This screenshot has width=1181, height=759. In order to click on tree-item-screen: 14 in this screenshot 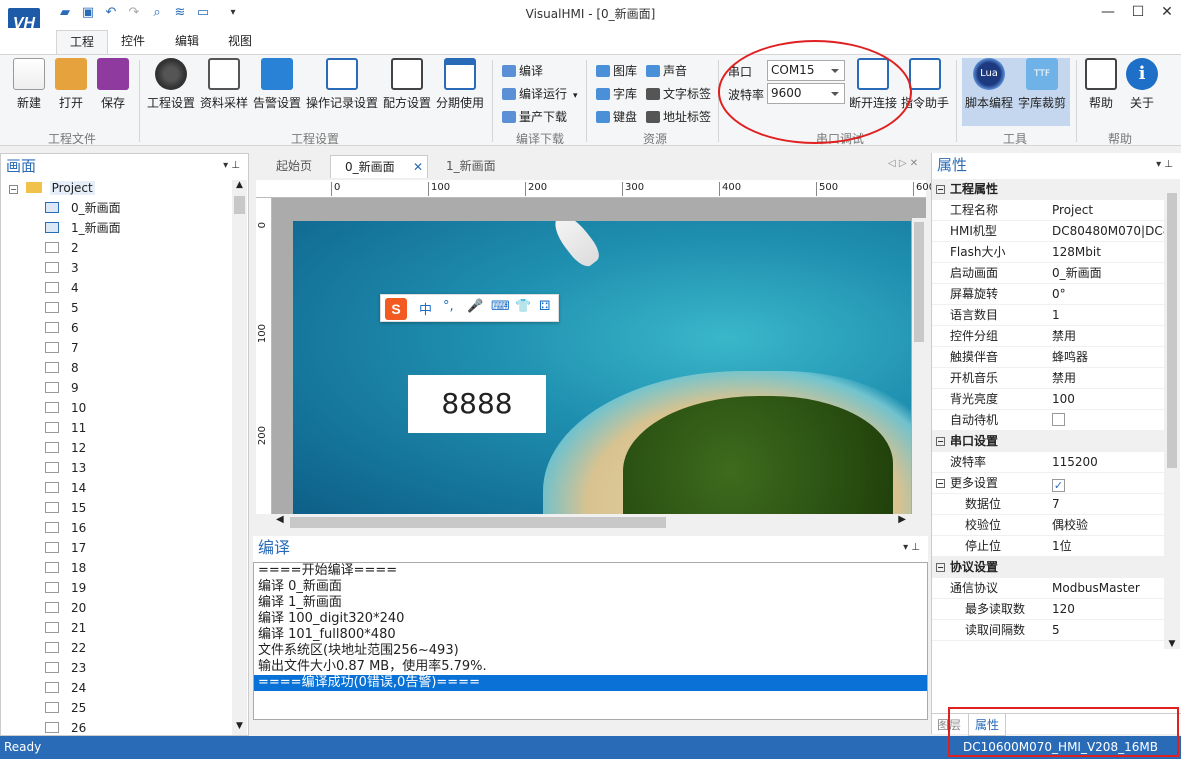, I will do `click(124, 488)`.